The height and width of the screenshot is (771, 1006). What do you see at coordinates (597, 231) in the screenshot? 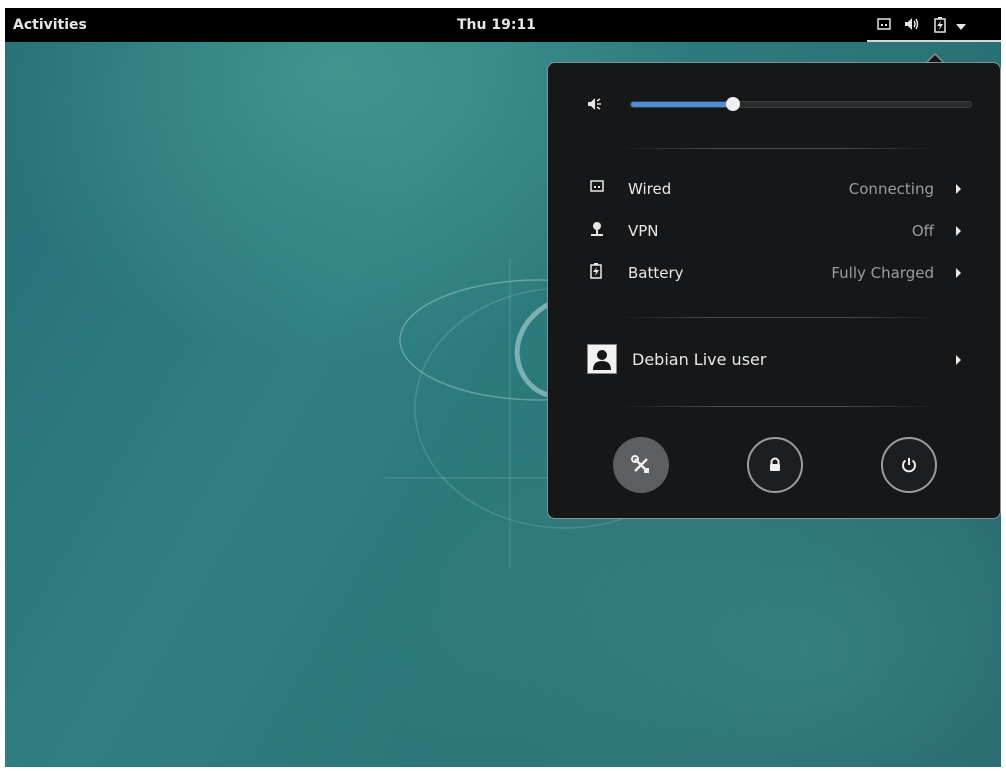
I see `vpn-icon` at bounding box center [597, 231].